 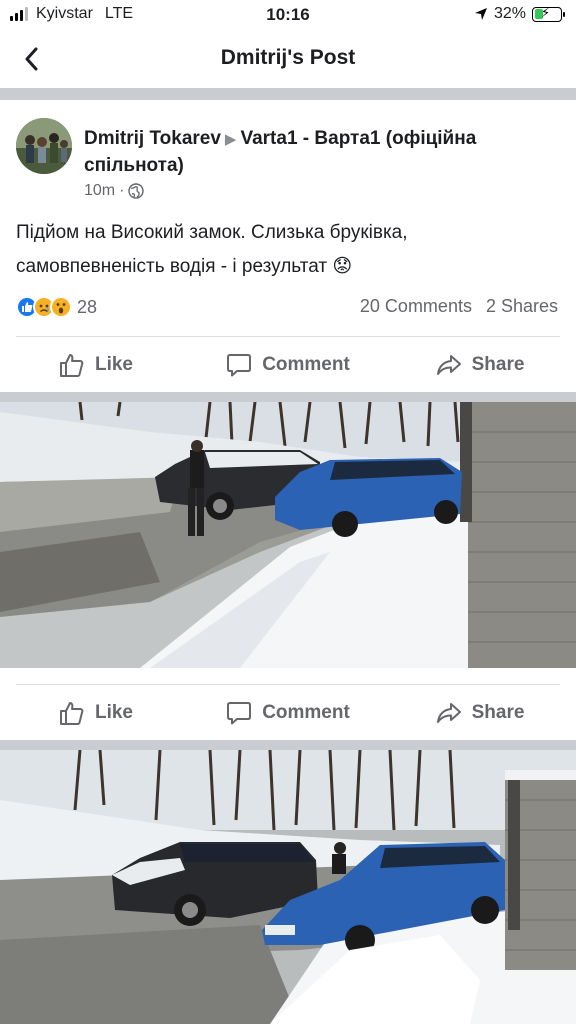 I want to click on comments-count: 20 Comments, so click(x=416, y=306).